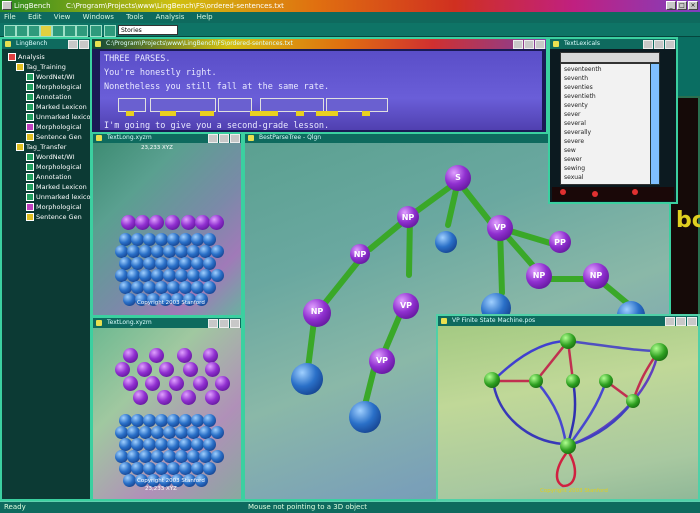 The width and height of the screenshot is (700, 513). What do you see at coordinates (148, 30) in the screenshot?
I see `zoom-select: Stories` at bounding box center [148, 30].